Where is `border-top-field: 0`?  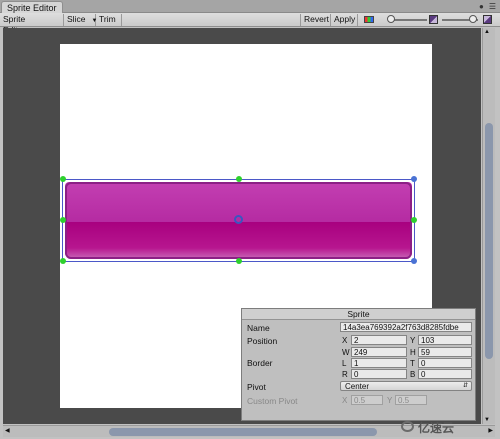 border-top-field: 0 is located at coordinates (445, 363).